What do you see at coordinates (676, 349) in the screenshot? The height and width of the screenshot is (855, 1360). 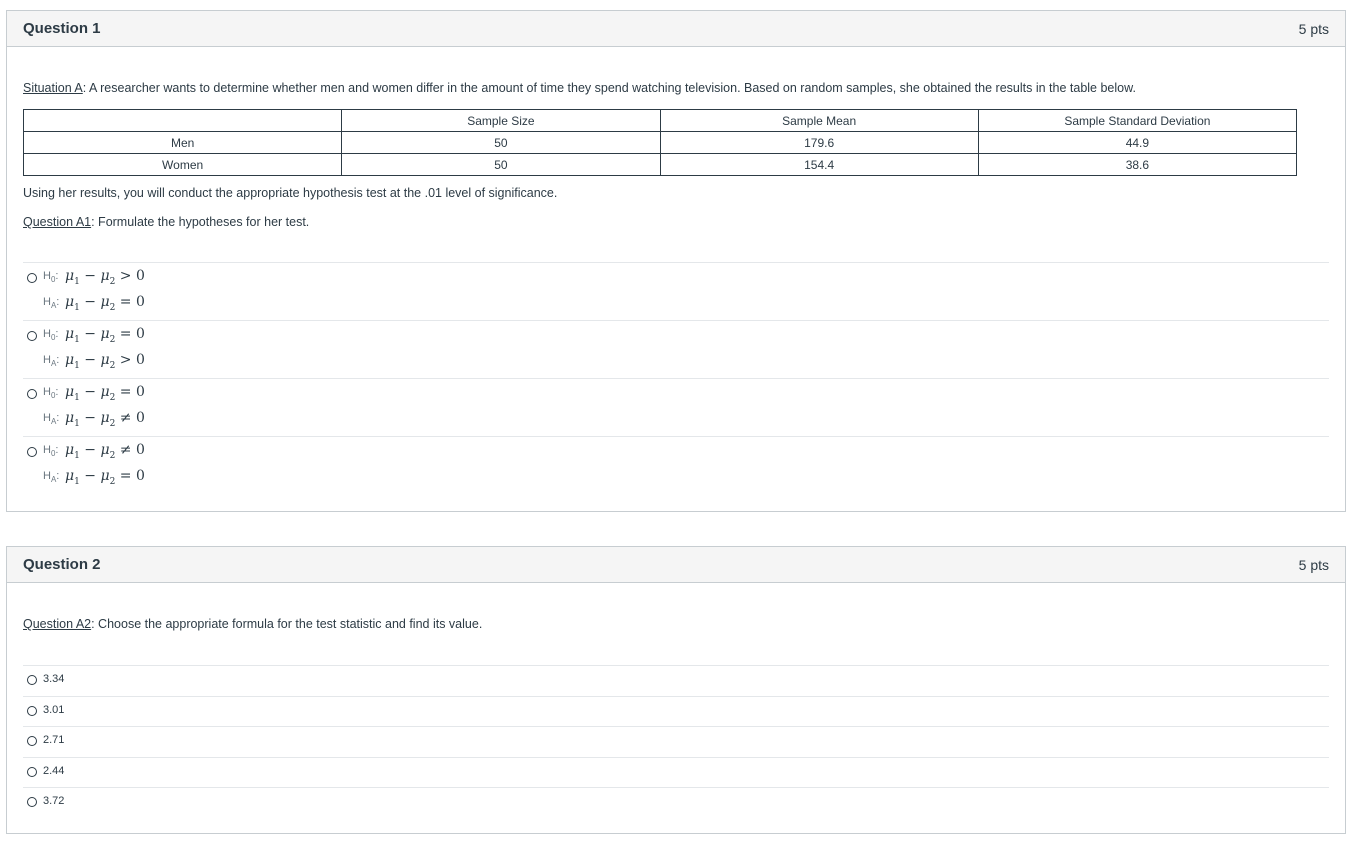 I see `answer-option: H0: μ1 − μ2 = 0 HA: μ1 − μ2 > 0` at bounding box center [676, 349].